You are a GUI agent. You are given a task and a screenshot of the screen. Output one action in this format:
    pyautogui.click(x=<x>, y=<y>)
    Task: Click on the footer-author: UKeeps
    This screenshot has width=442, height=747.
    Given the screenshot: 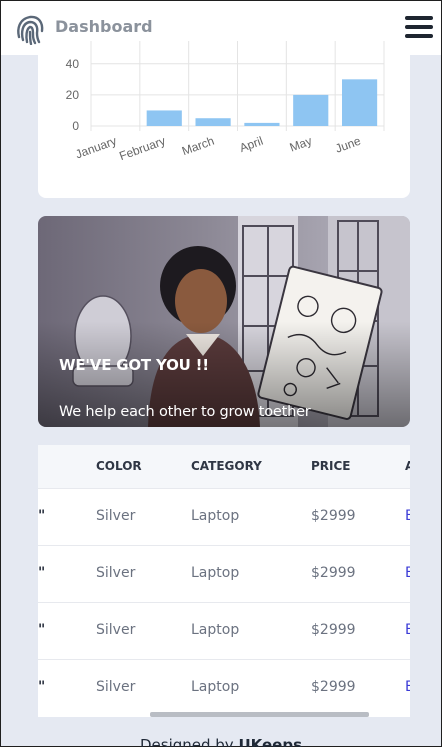 What is the action you would take?
    pyautogui.click(x=270, y=741)
    